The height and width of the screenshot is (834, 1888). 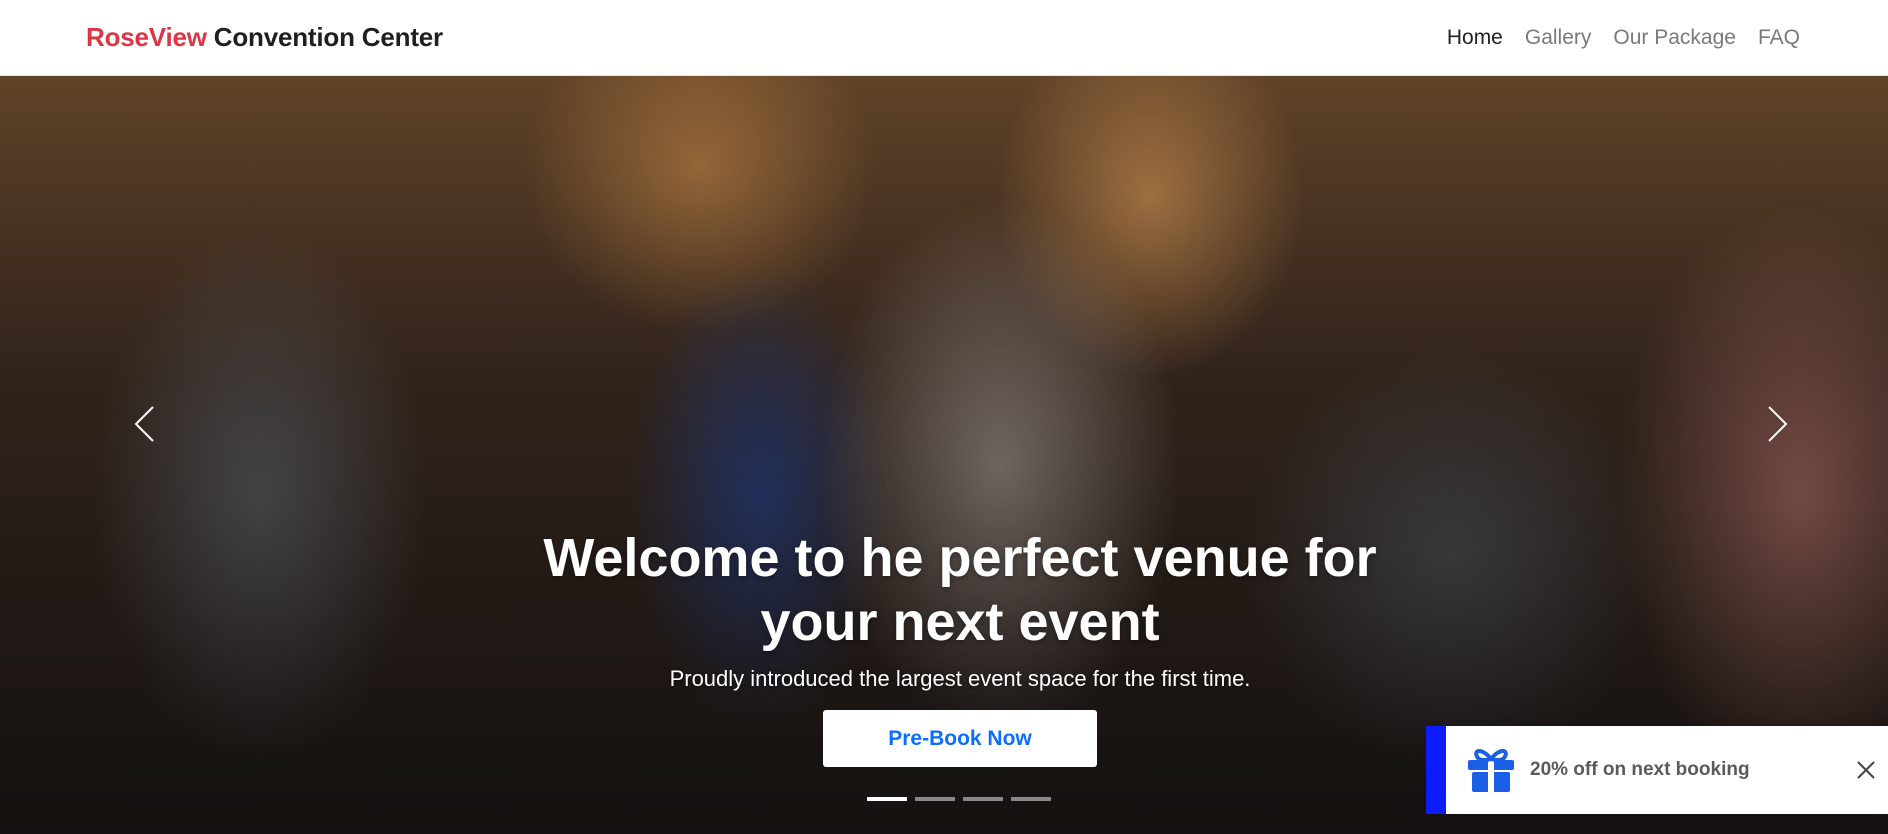 What do you see at coordinates (1640, 769) in the screenshot?
I see `promo-text: 20% off on next booking` at bounding box center [1640, 769].